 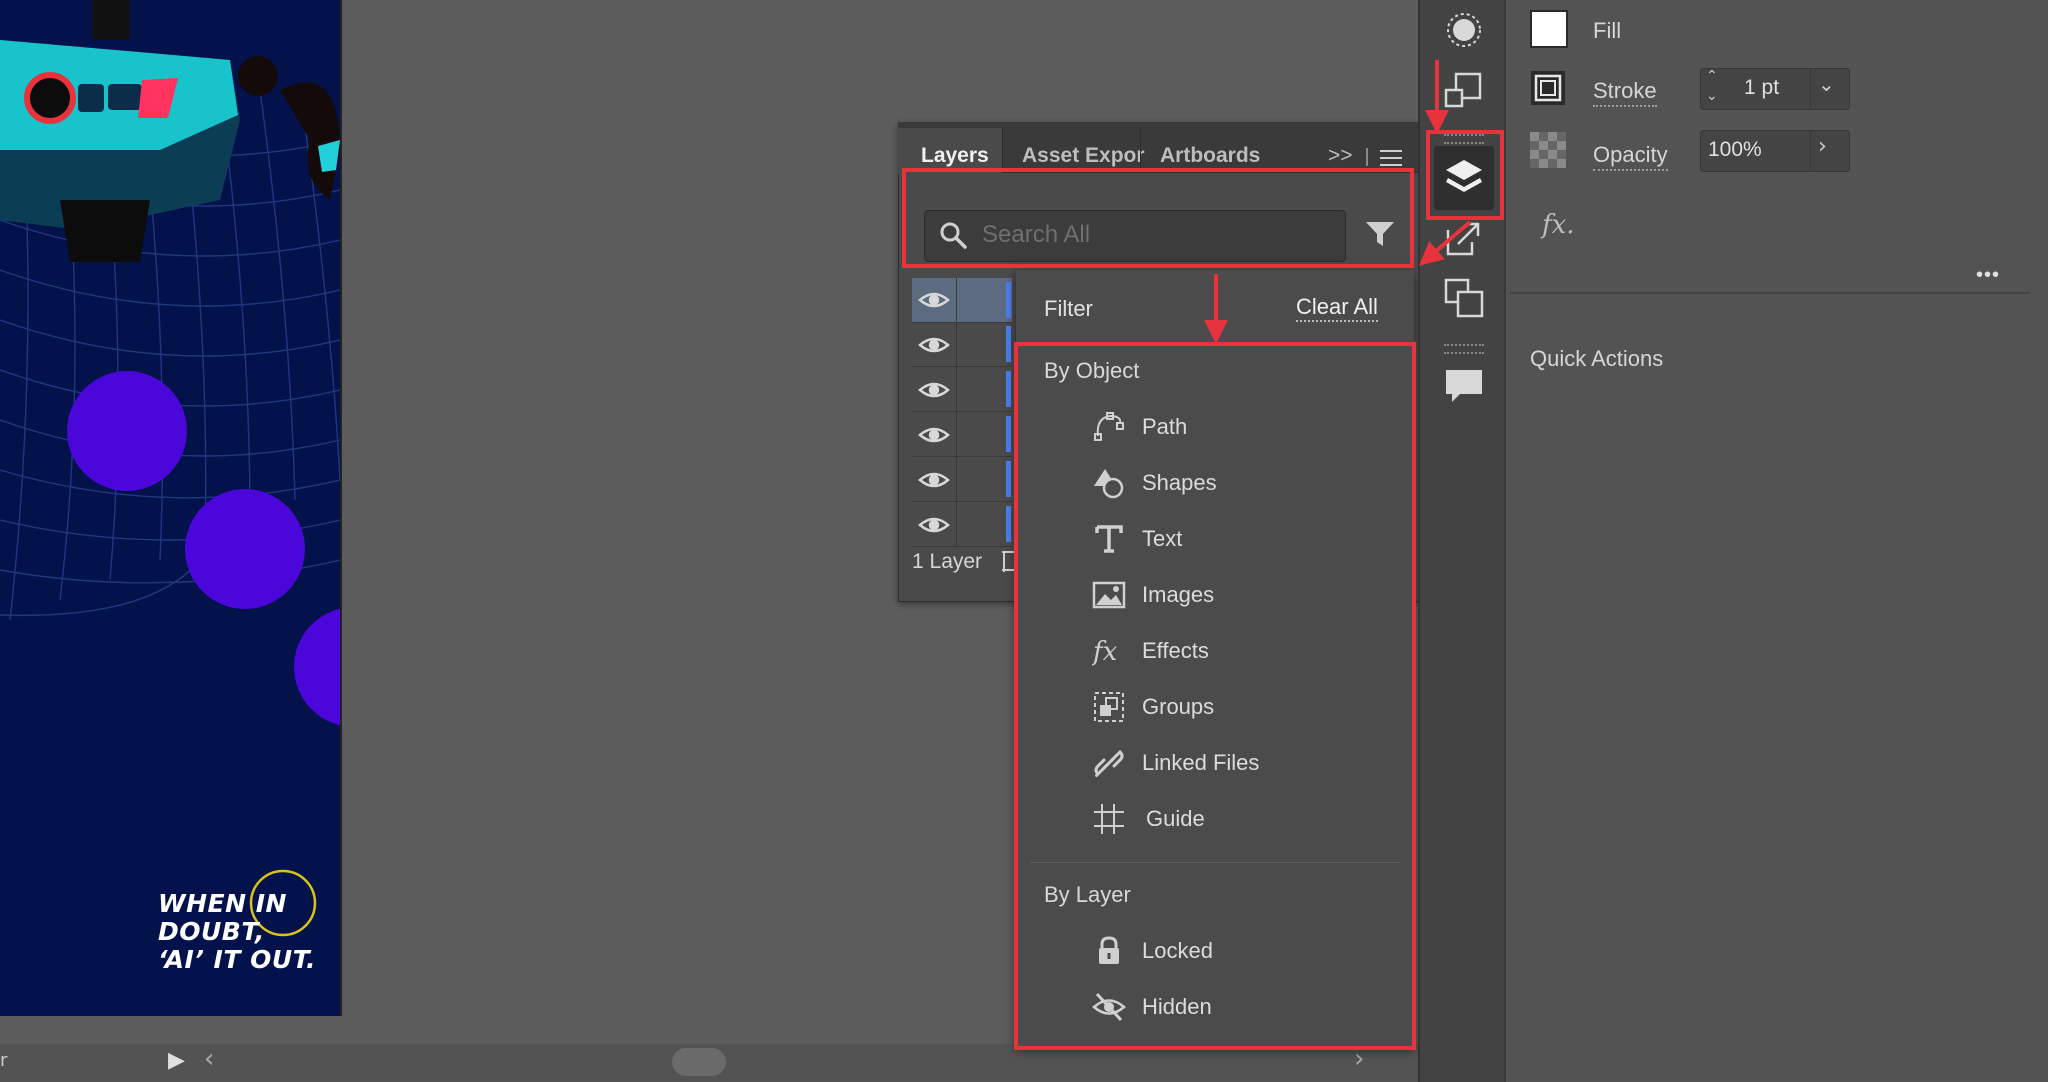 What do you see at coordinates (1762, 87) in the screenshot?
I see `stroke-weight-value: 1 pt` at bounding box center [1762, 87].